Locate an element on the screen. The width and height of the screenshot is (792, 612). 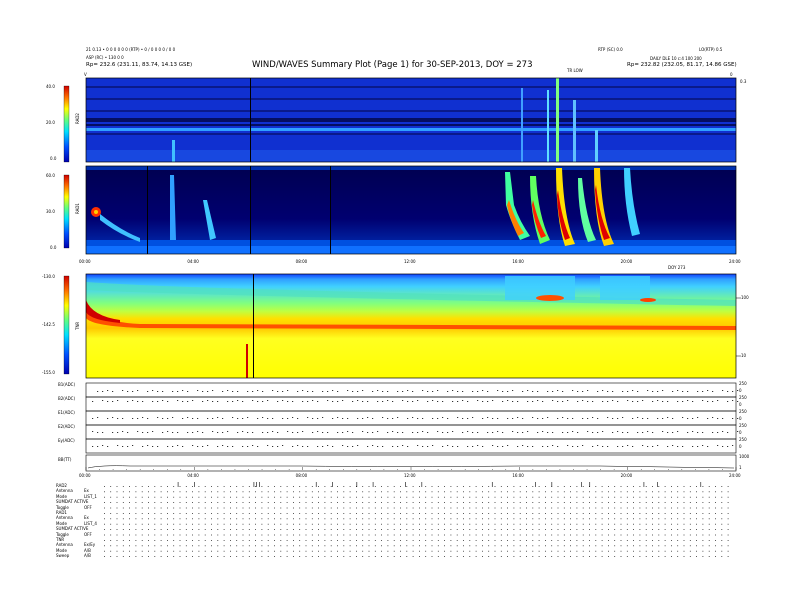
mode-label-0: RAD2 is located at coordinates (61, 485).